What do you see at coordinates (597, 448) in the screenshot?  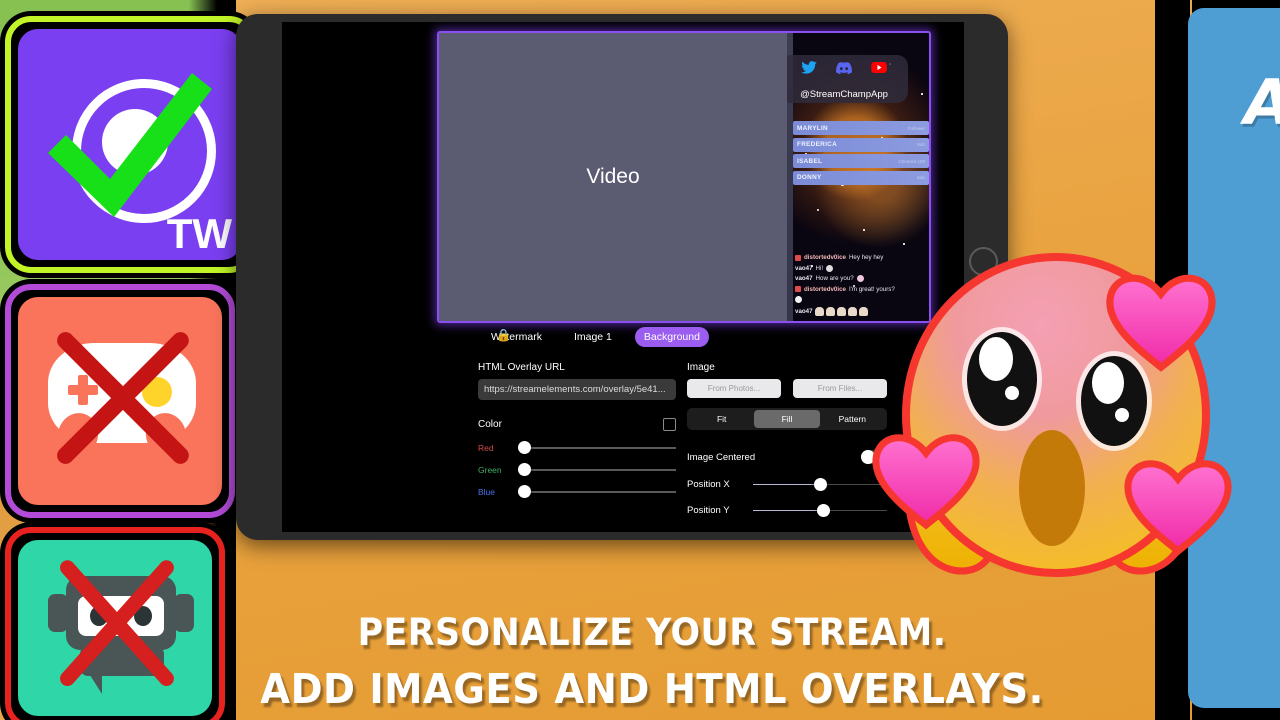 I see `red-slider-track` at bounding box center [597, 448].